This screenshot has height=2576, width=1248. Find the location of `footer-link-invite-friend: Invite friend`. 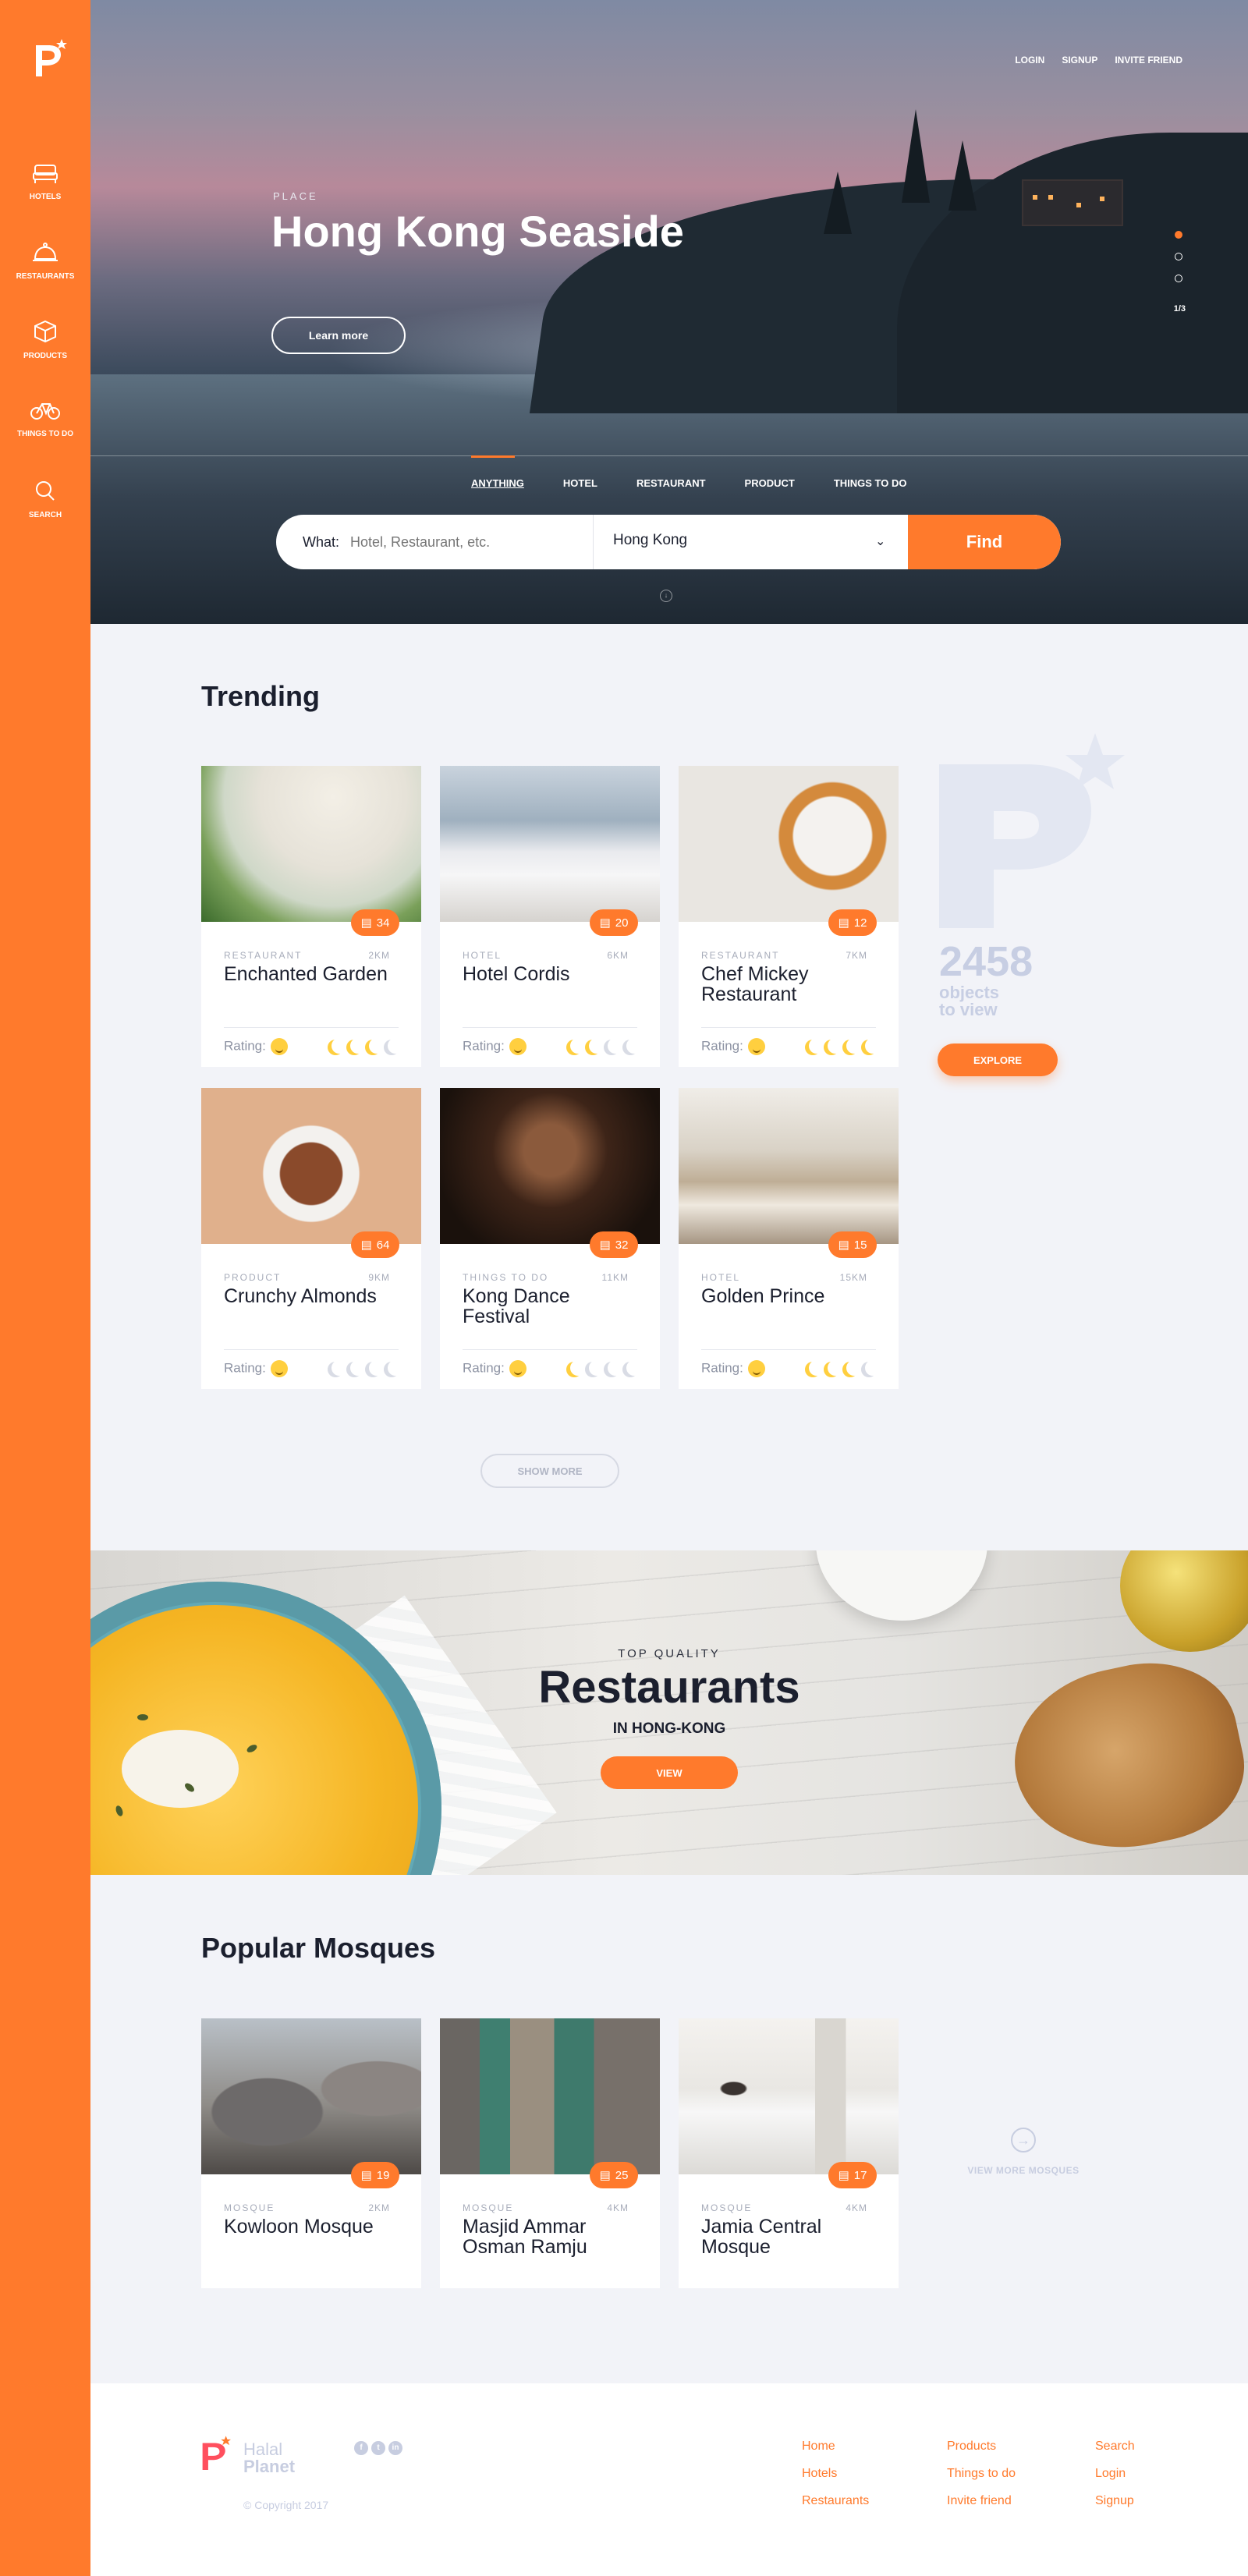

footer-link-invite-friend: Invite friend is located at coordinates (982, 2501).